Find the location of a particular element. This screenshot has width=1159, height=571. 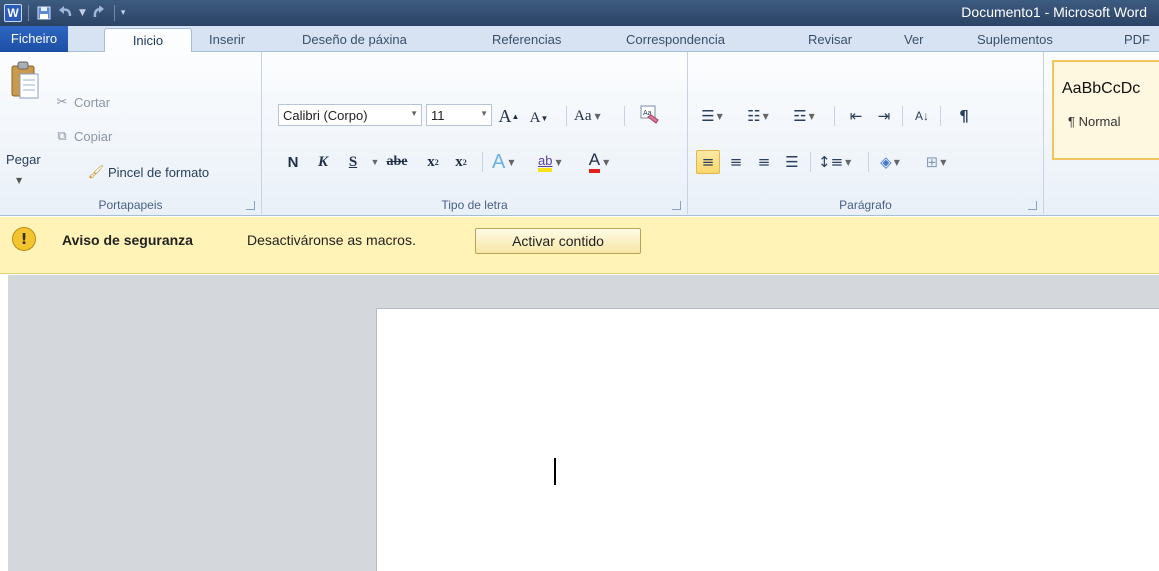

grow-font-button: A ▲ is located at coordinates (509, 116).